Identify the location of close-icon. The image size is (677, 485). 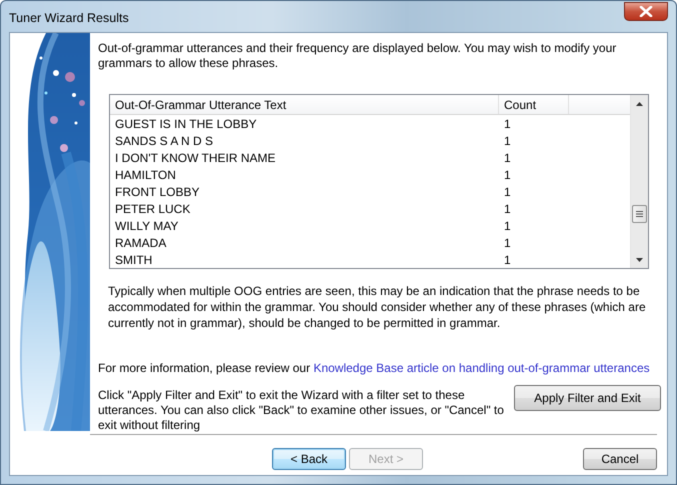
(646, 11).